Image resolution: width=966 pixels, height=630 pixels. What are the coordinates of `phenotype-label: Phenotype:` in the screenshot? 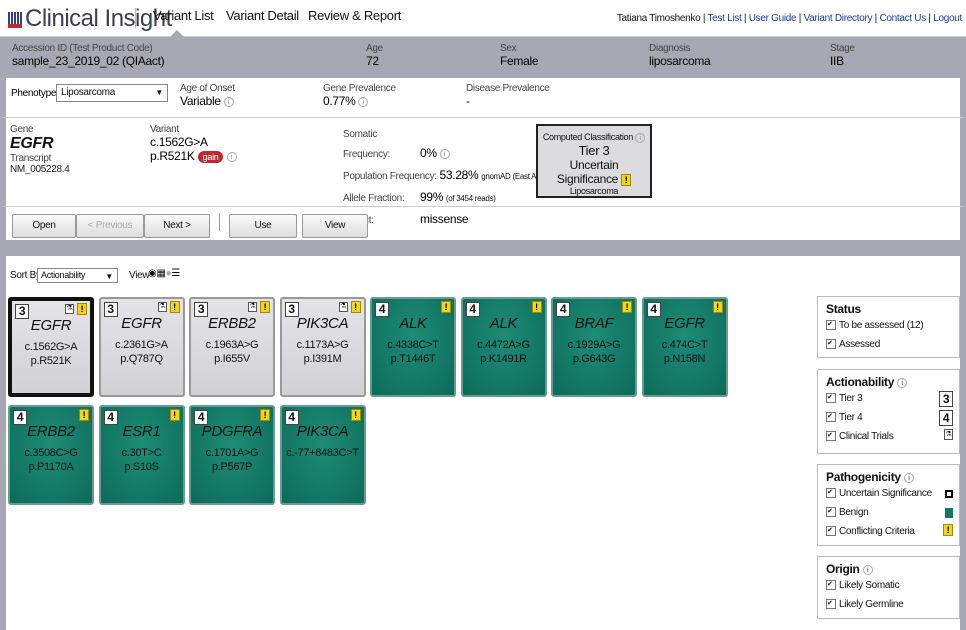 It's located at (35, 93).